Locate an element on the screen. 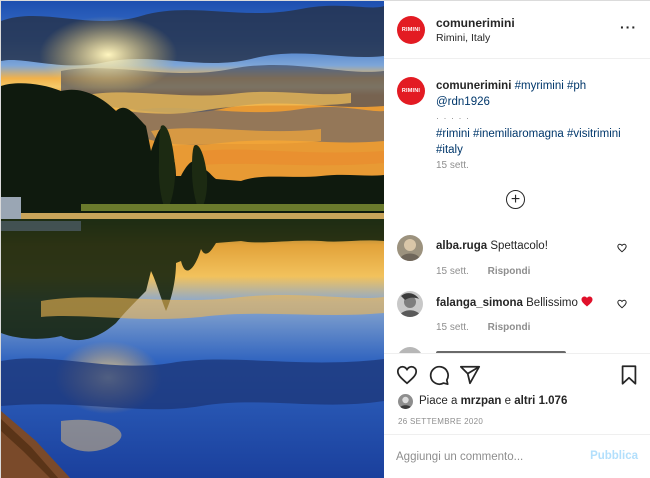 This screenshot has height=478, width=650. comment-body: Spettacolo! is located at coordinates (519, 246).